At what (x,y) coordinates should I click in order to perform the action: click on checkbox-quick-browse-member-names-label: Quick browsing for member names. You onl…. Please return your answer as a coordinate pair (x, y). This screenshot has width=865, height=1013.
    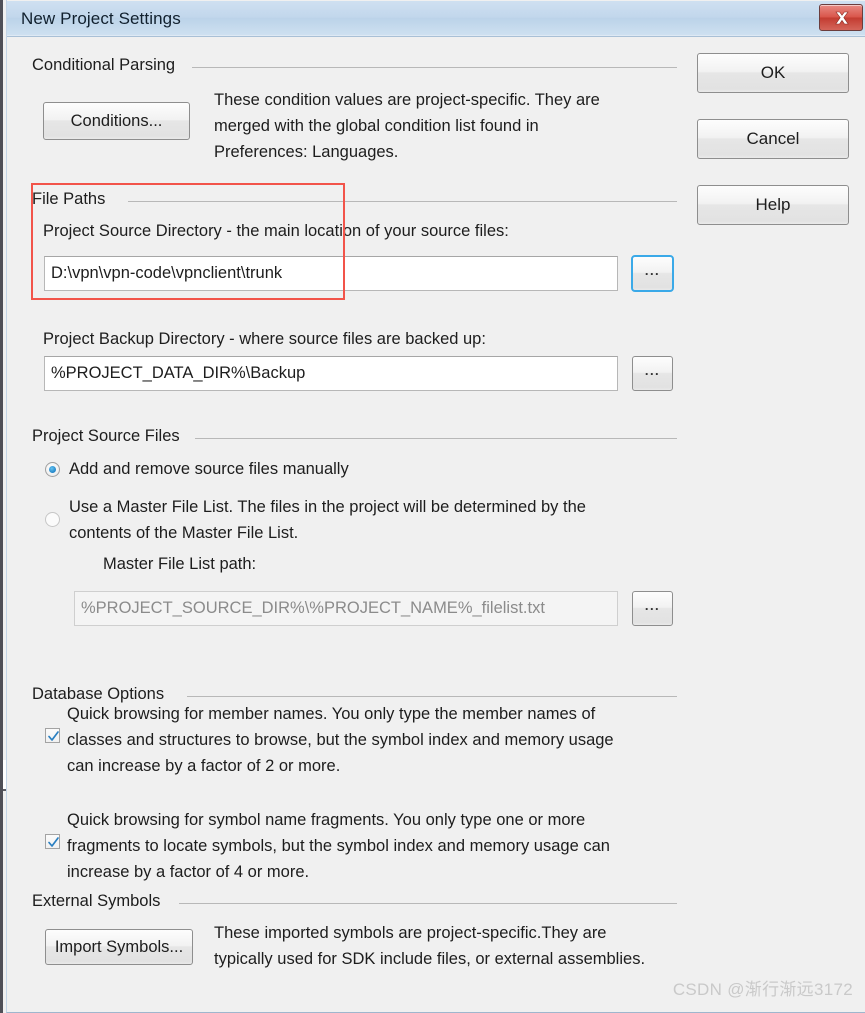
    Looking at the image, I should click on (340, 740).